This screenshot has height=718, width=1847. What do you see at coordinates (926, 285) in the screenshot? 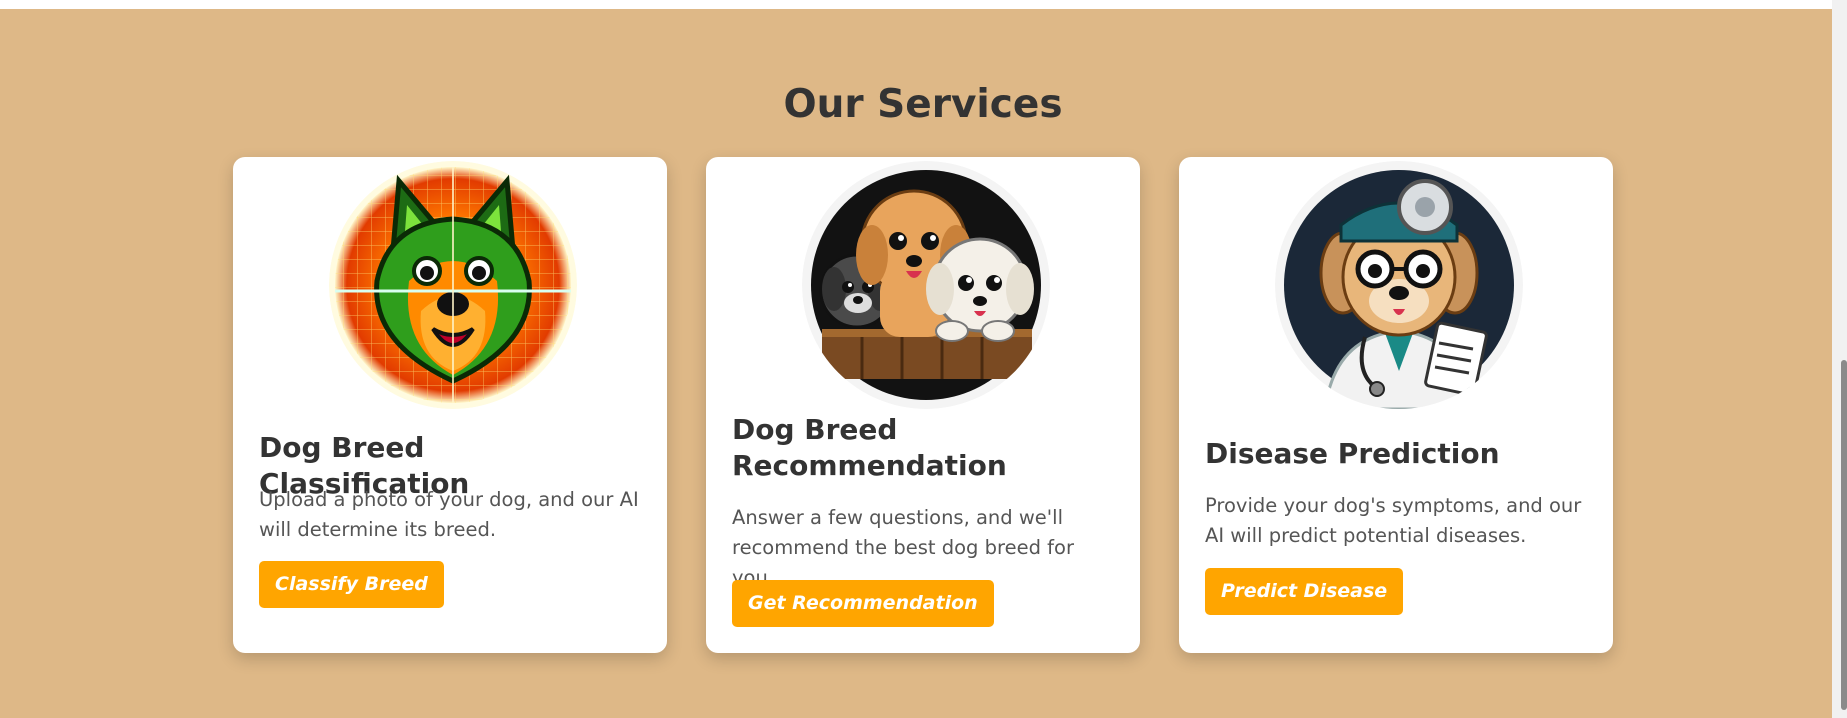
I see `three-puppies-icon` at bounding box center [926, 285].